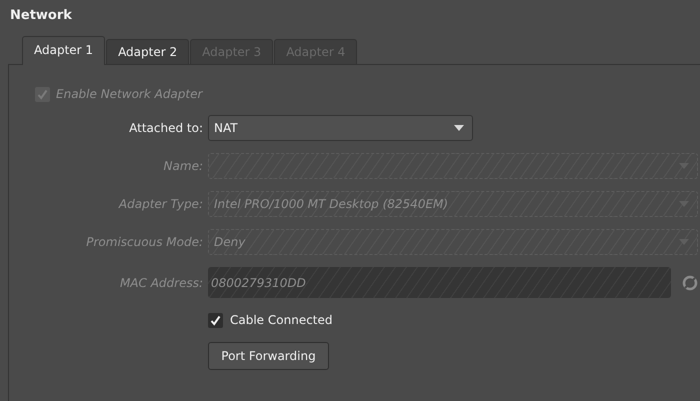  Describe the element at coordinates (183, 166) in the screenshot. I see `field-label: Name:` at that location.